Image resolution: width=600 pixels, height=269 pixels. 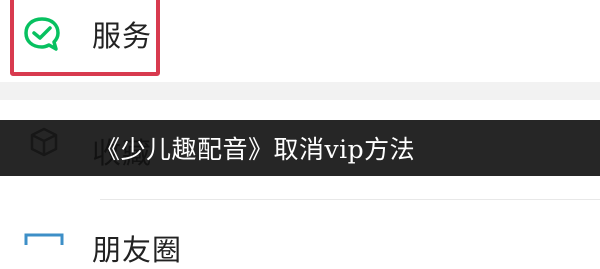 I want to click on highlight-box, so click(x=85, y=38).